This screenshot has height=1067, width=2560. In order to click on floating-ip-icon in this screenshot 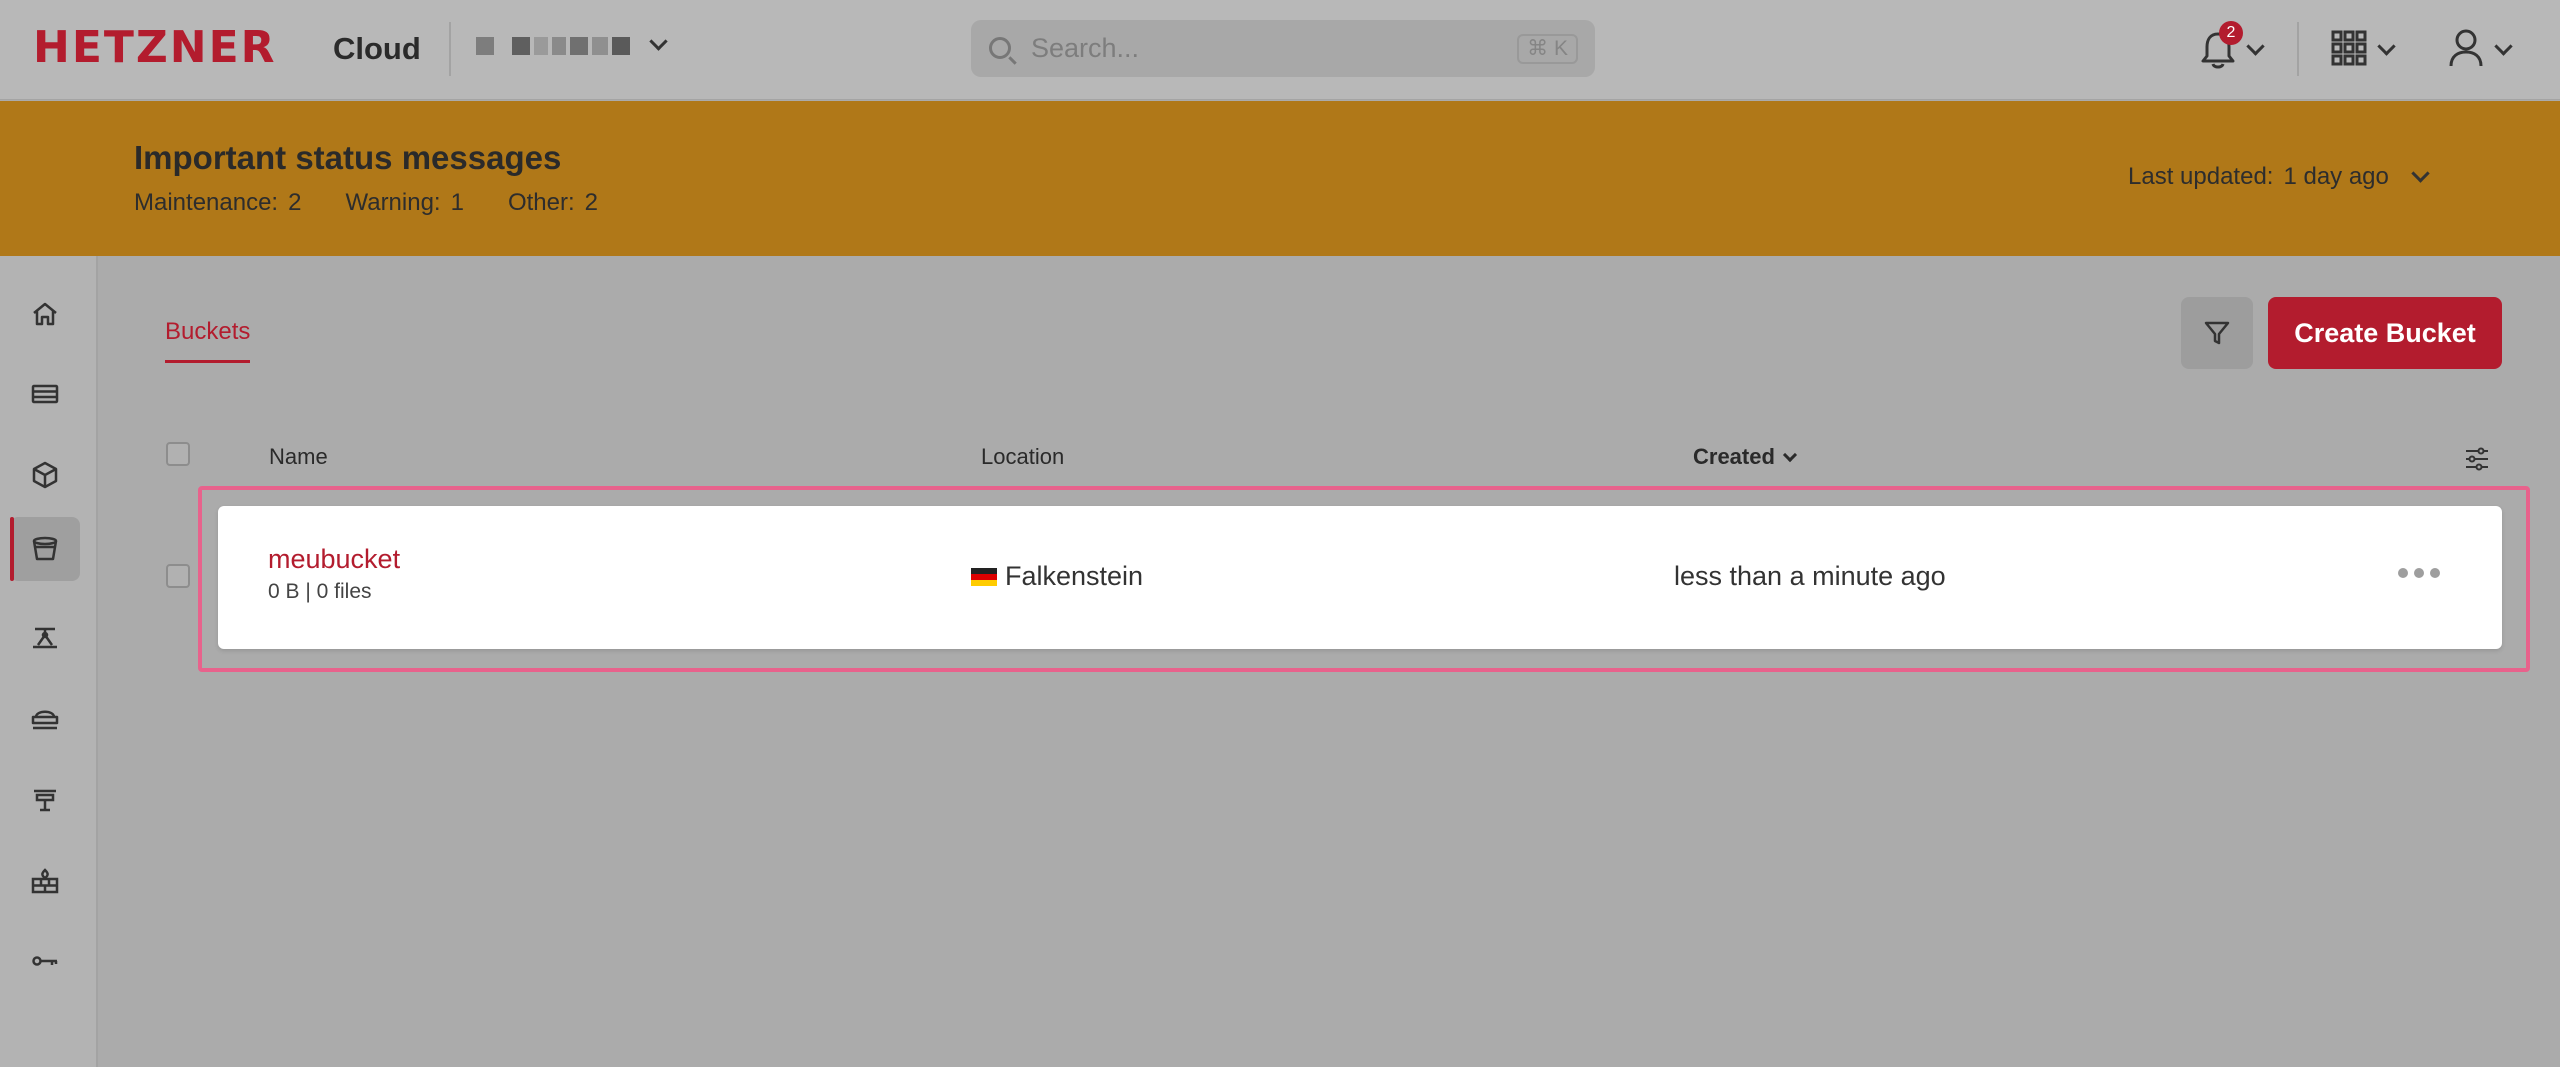, I will do `click(45, 800)`.